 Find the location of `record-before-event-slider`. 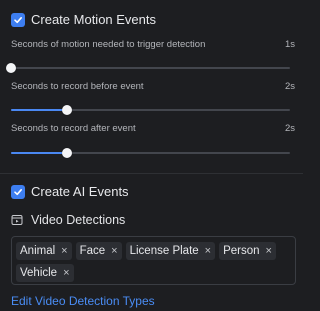

record-before-event-slider is located at coordinates (150, 110).